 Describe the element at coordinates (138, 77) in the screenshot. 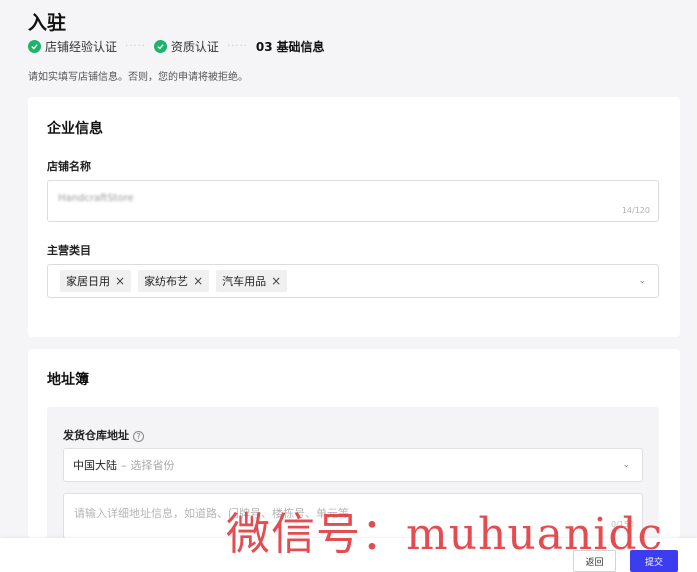

I see `notice-text: 请如实填写店铺信息。否则，您的申请将被拒绝。` at that location.